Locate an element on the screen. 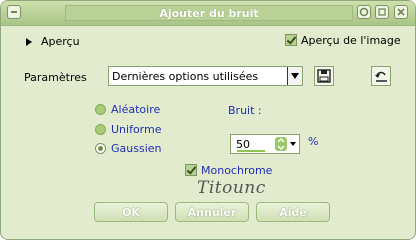 The image size is (416, 240). noise-spinbox: 50 is located at coordinates (265, 144).